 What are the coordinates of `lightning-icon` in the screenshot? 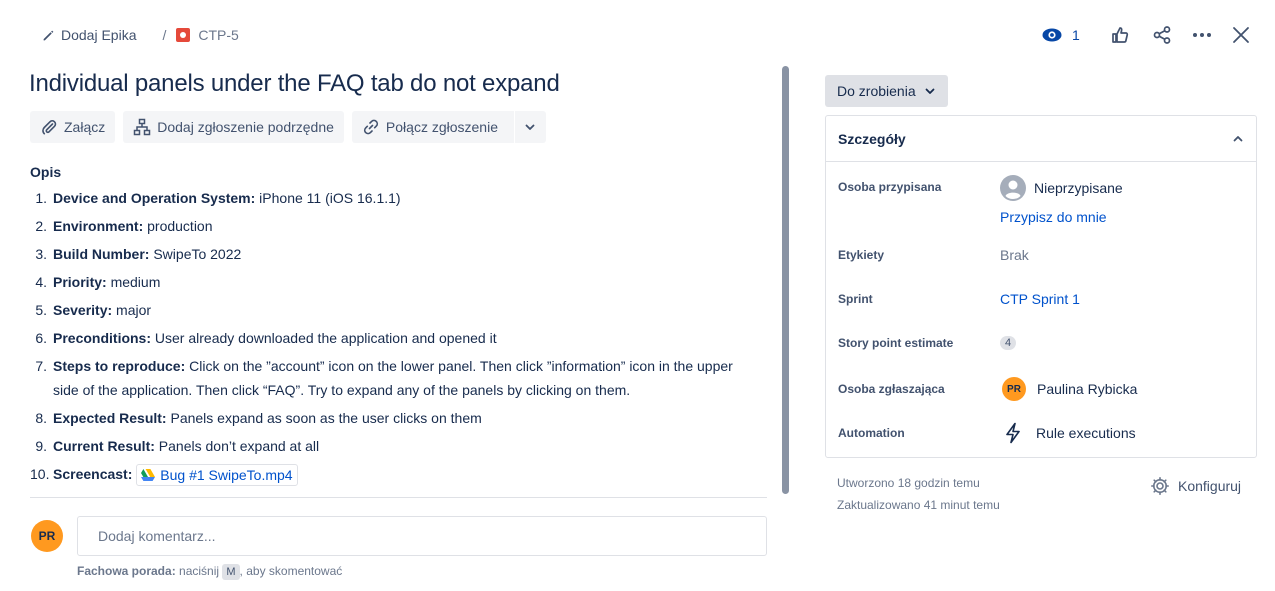 It's located at (1013, 433).